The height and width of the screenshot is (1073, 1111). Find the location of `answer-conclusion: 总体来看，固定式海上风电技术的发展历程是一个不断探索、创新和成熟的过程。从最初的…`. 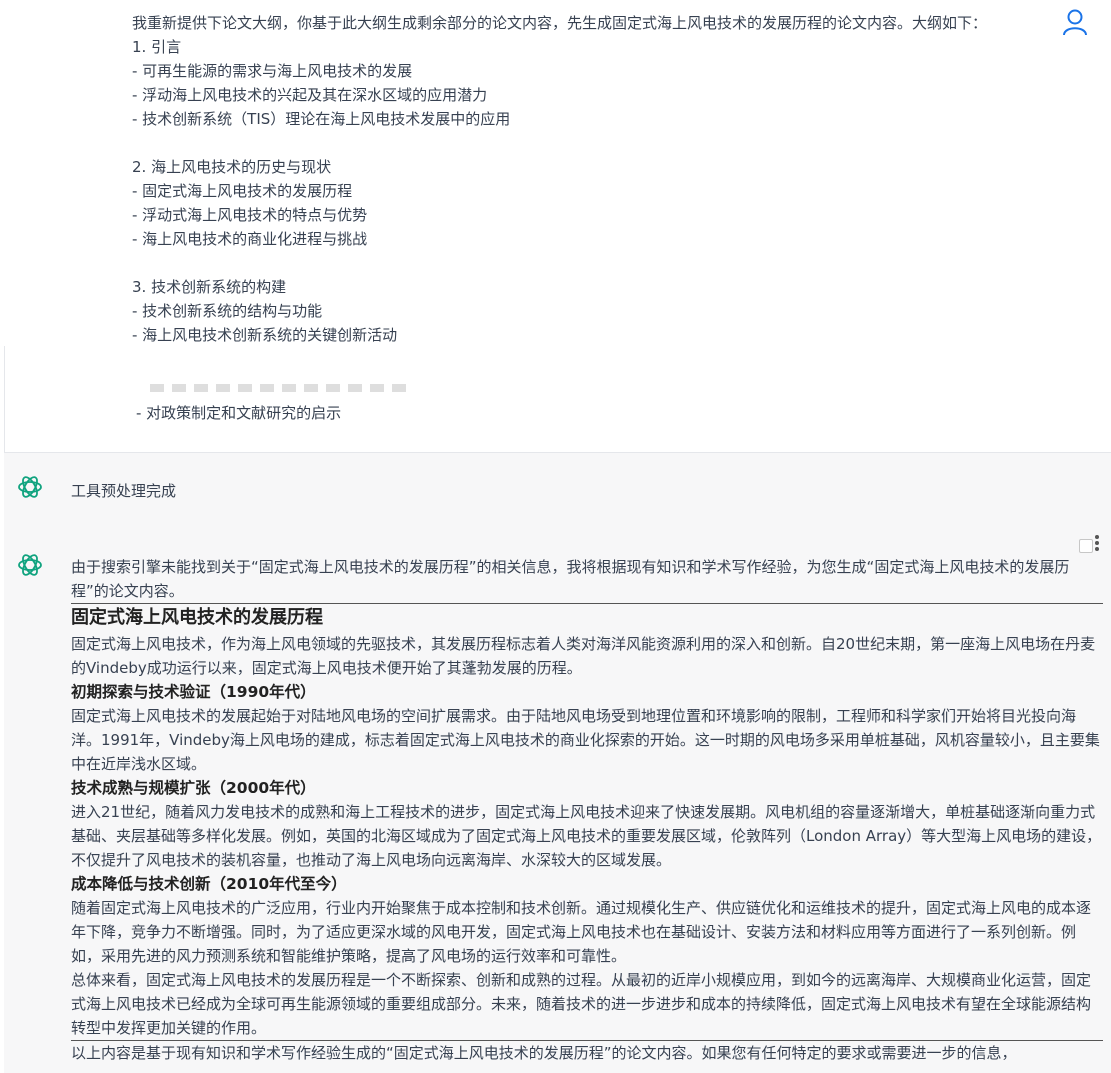

answer-conclusion: 总体来看，固定式海上风电技术的发展历程是一个不断探索、创新和成熟的过程。从最初的… is located at coordinates (581, 1004).